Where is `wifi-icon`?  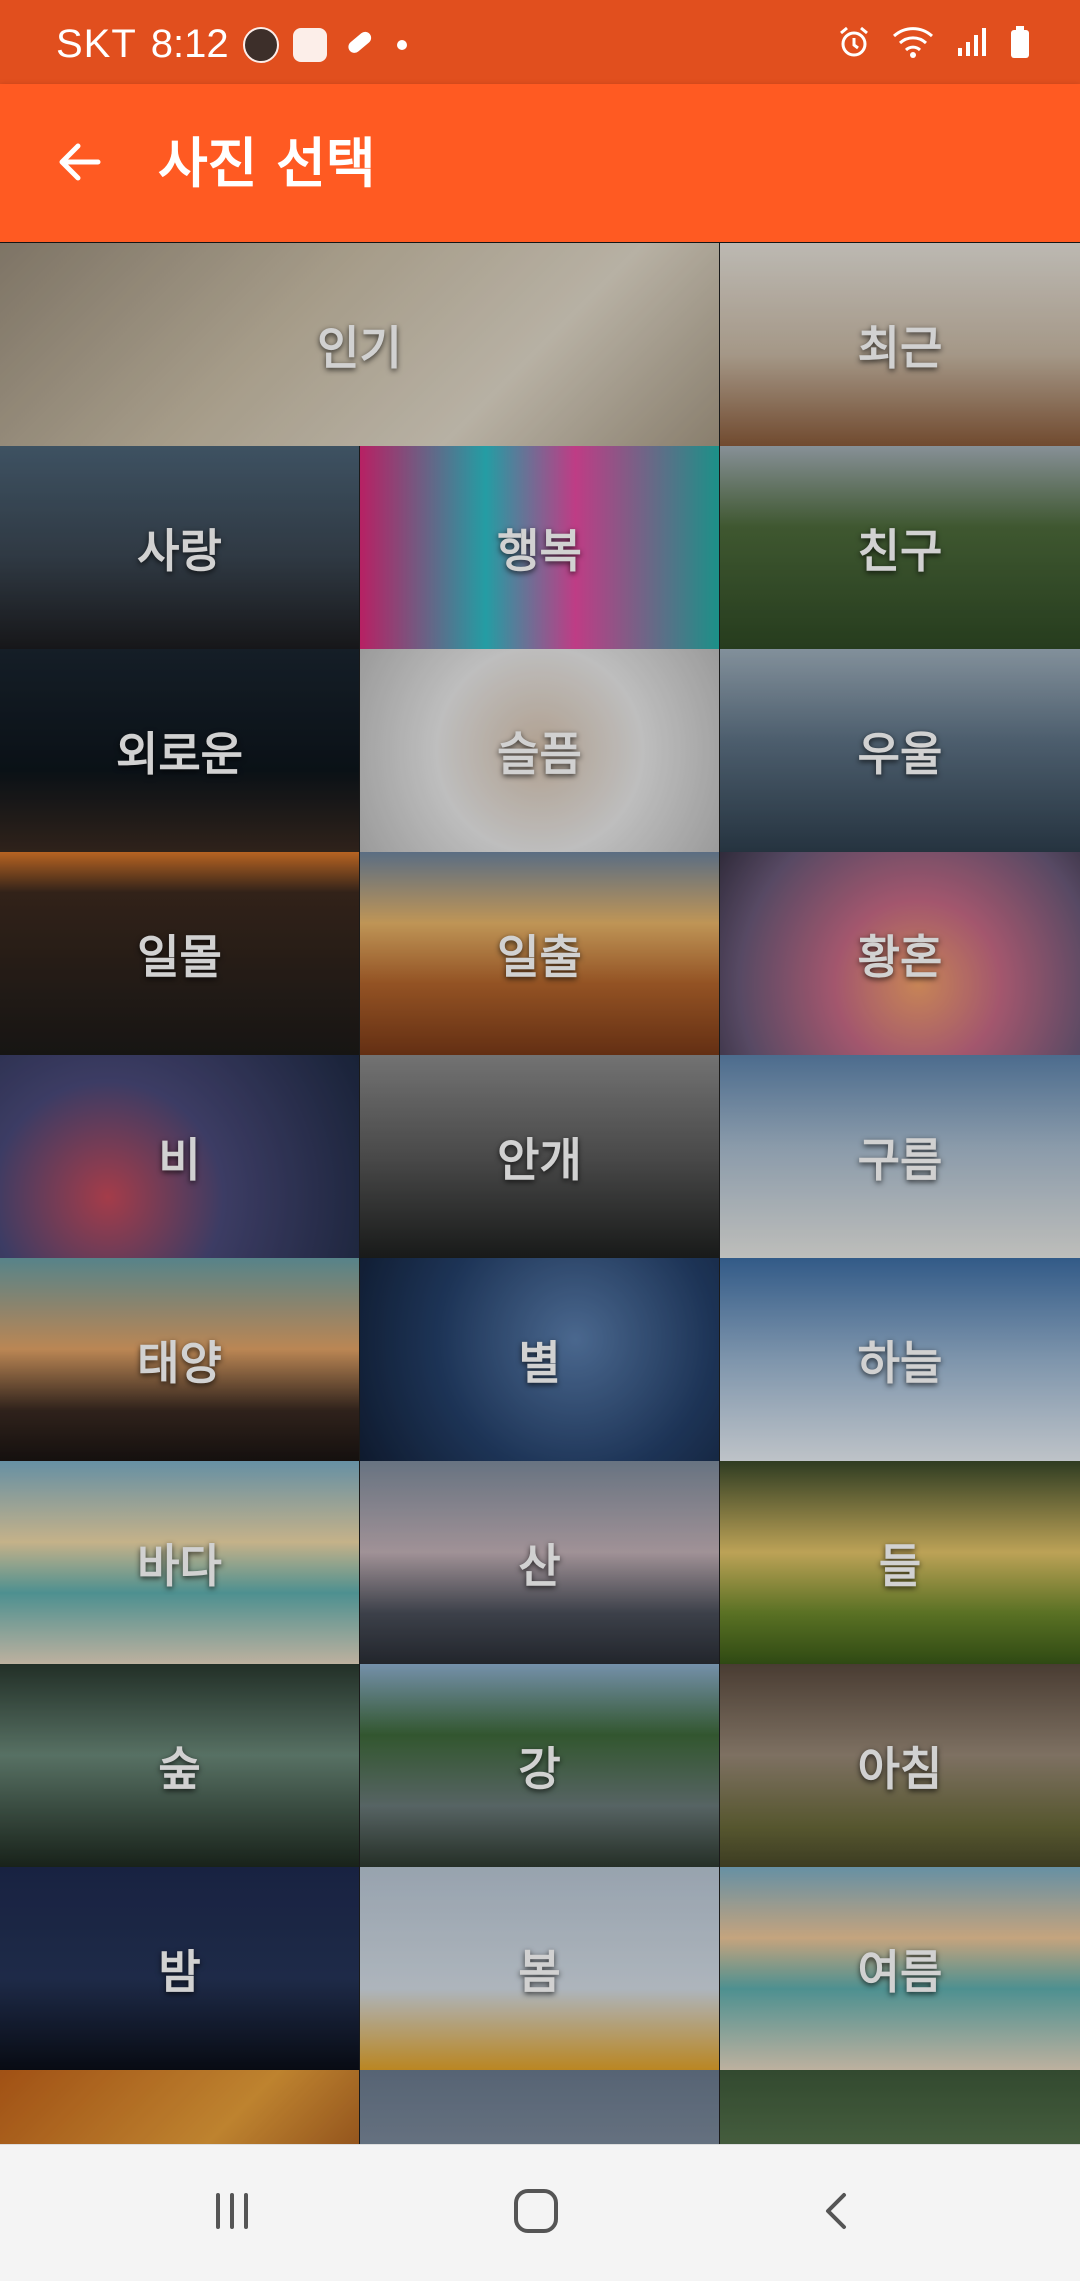 wifi-icon is located at coordinates (913, 44).